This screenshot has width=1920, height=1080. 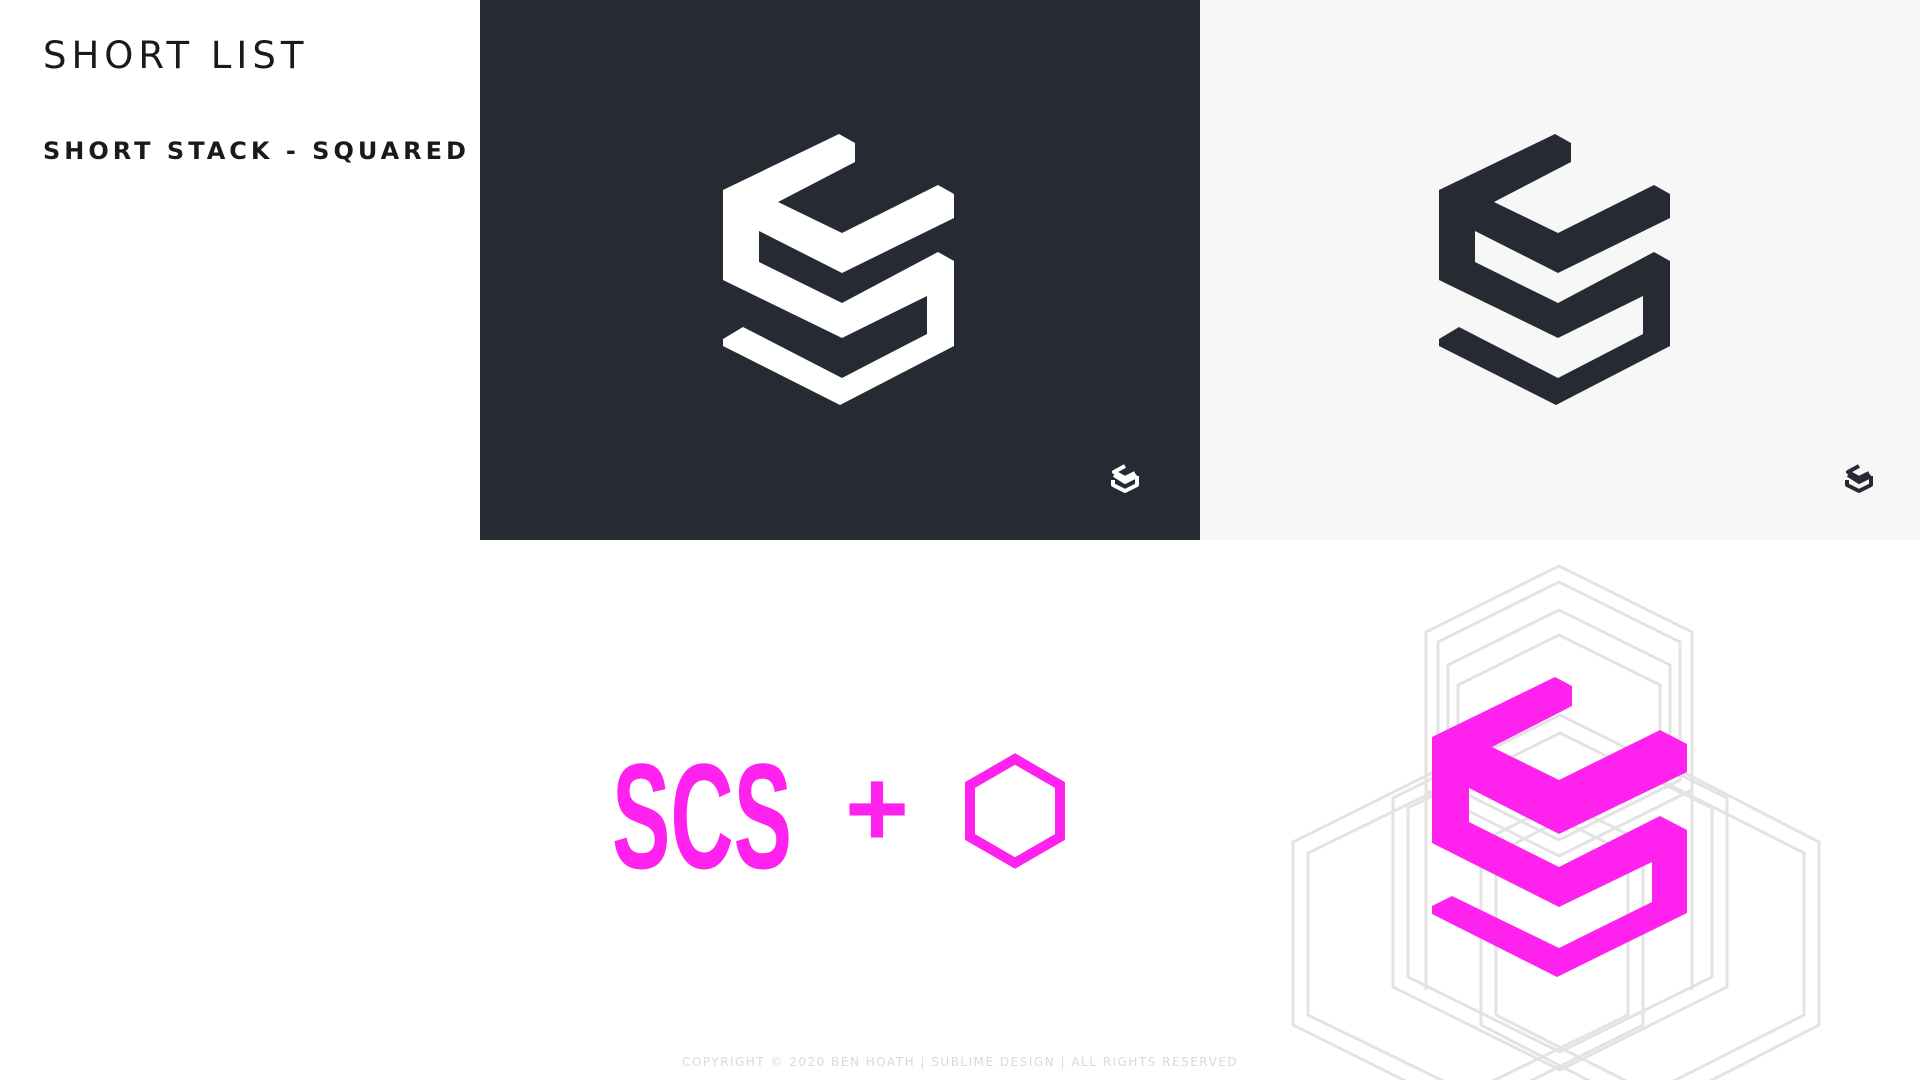 I want to click on concept-plus: +, so click(x=877, y=808).